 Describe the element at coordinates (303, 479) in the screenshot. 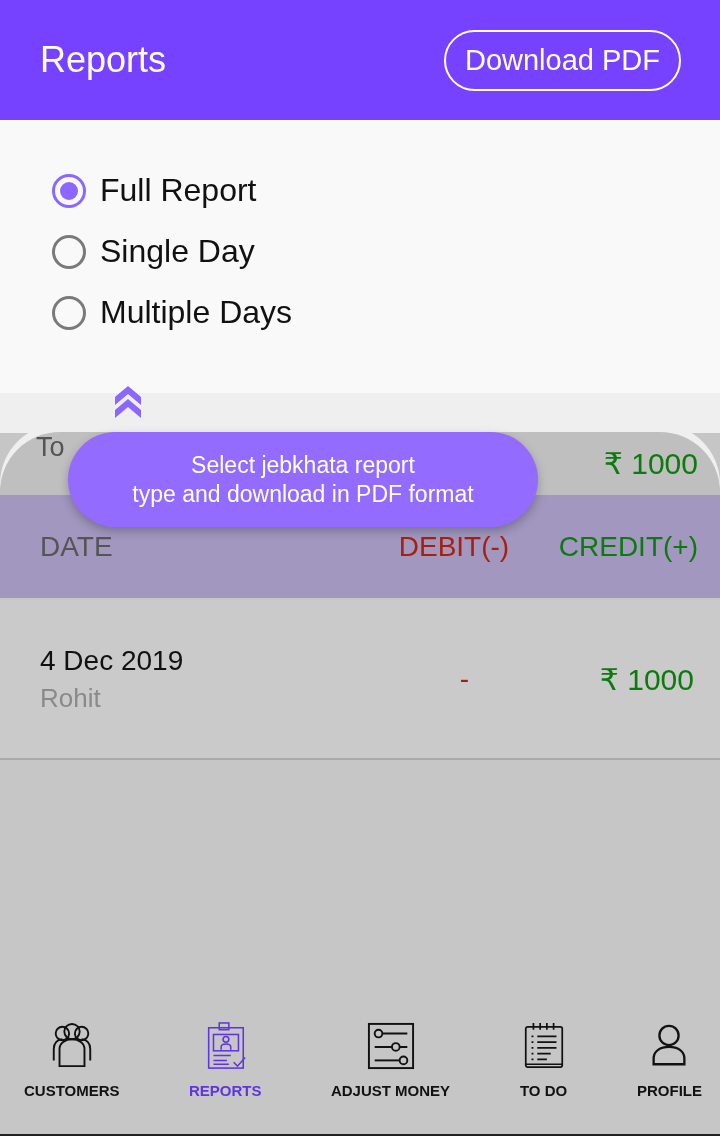

I see `tooltip-text: Select jebkhata report type and download in PDF format` at that location.